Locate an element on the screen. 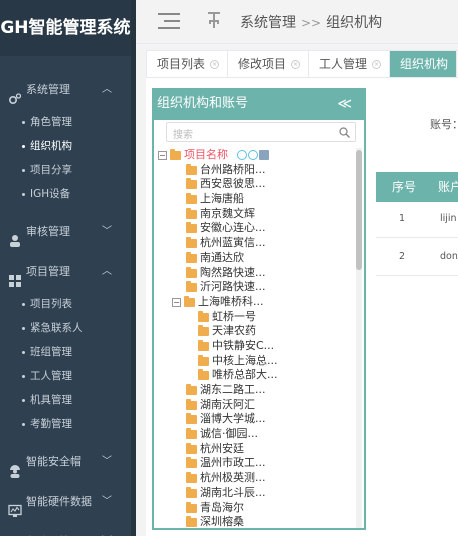 This screenshot has width=458, height=536. chevron-up-icon: ︿ is located at coordinates (107, 89).